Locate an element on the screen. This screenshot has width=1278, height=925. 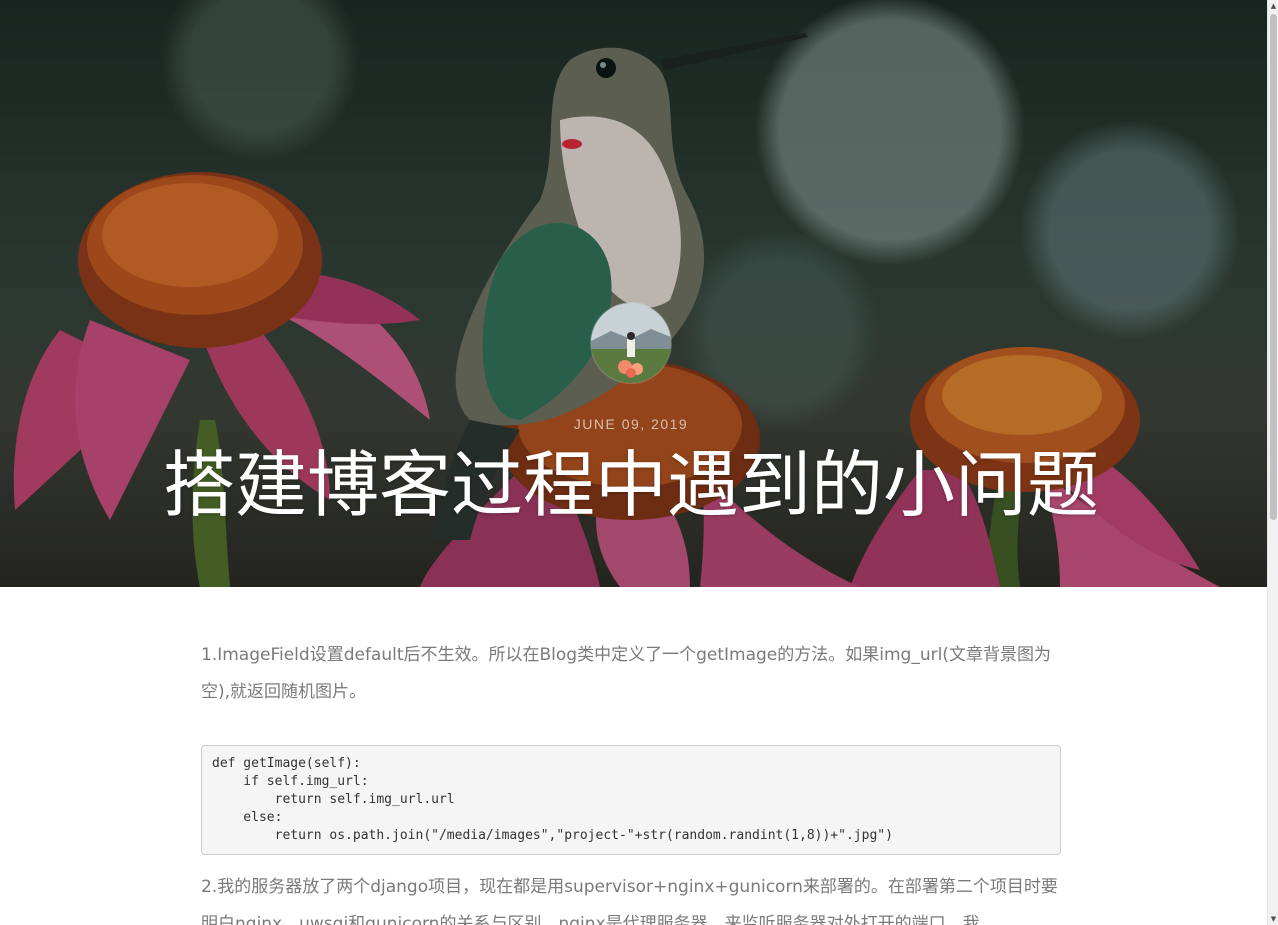
author-avatar is located at coordinates (631, 343).